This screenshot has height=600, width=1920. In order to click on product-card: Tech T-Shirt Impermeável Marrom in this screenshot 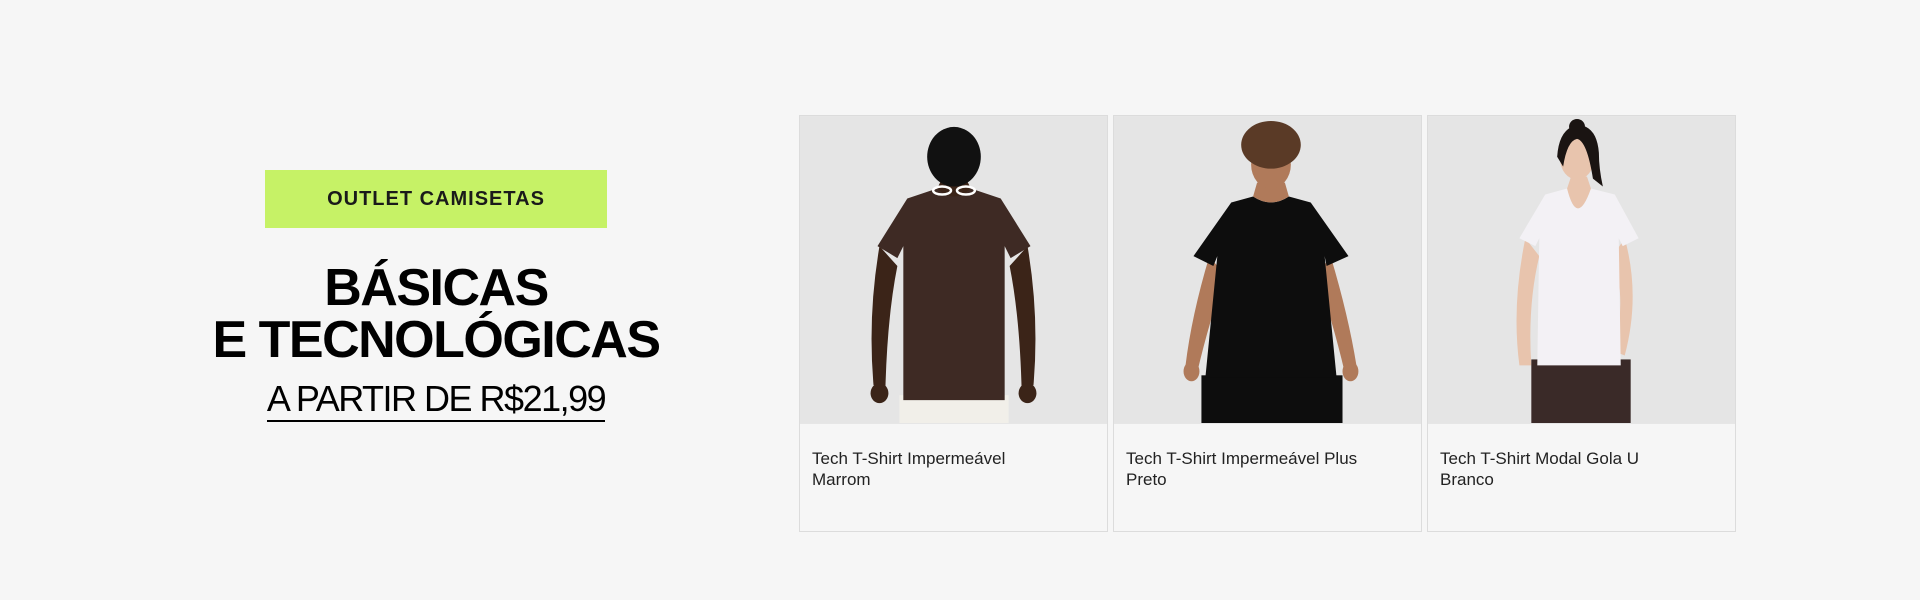, I will do `click(953, 323)`.